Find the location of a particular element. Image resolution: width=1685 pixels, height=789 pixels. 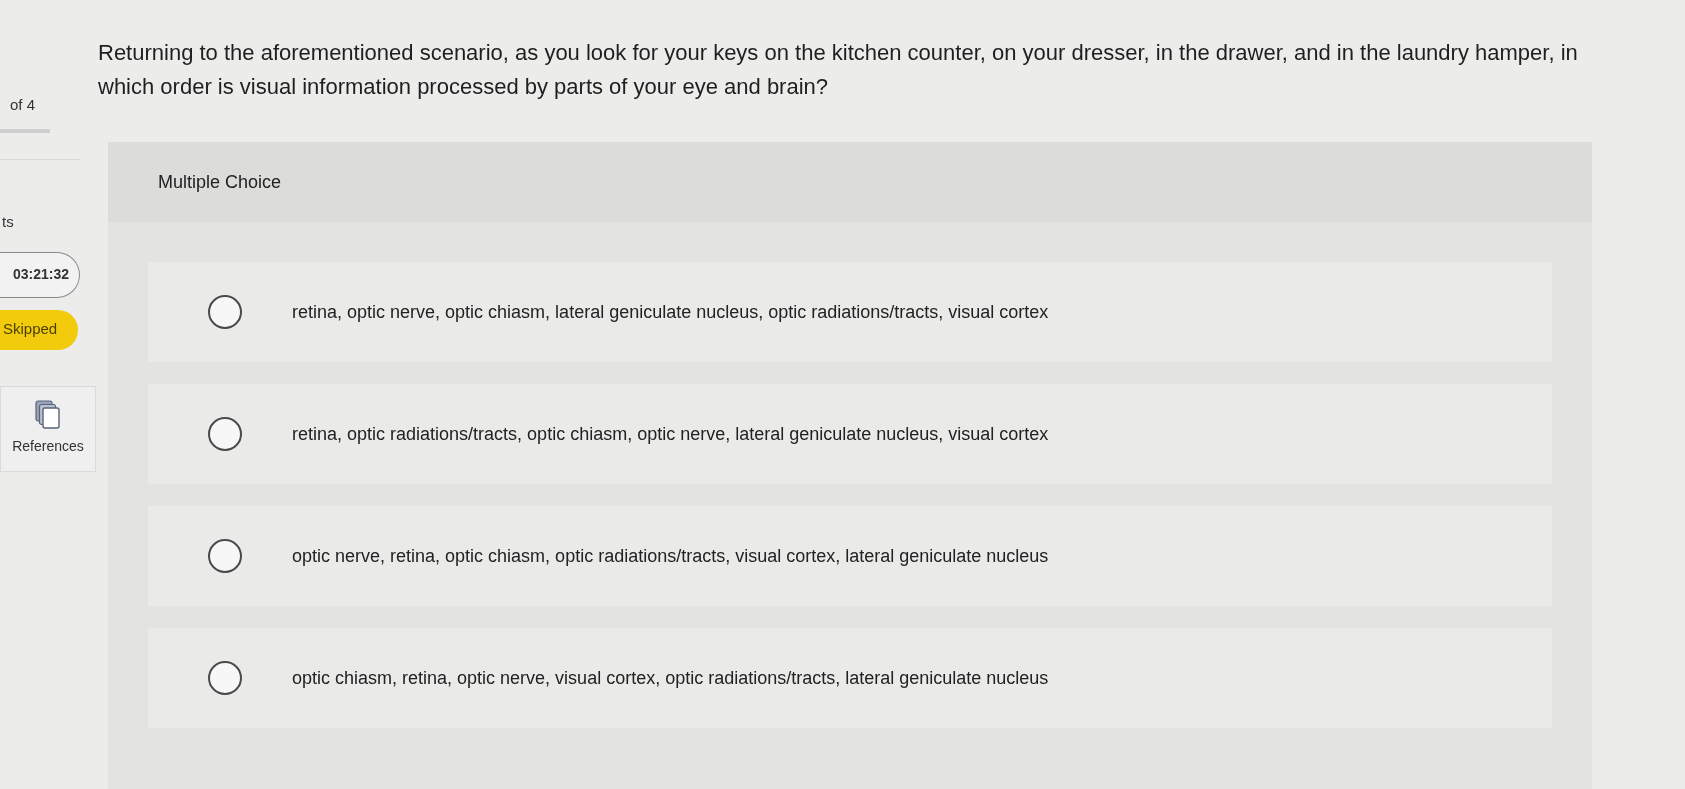

references-button: References is located at coordinates (48, 428).